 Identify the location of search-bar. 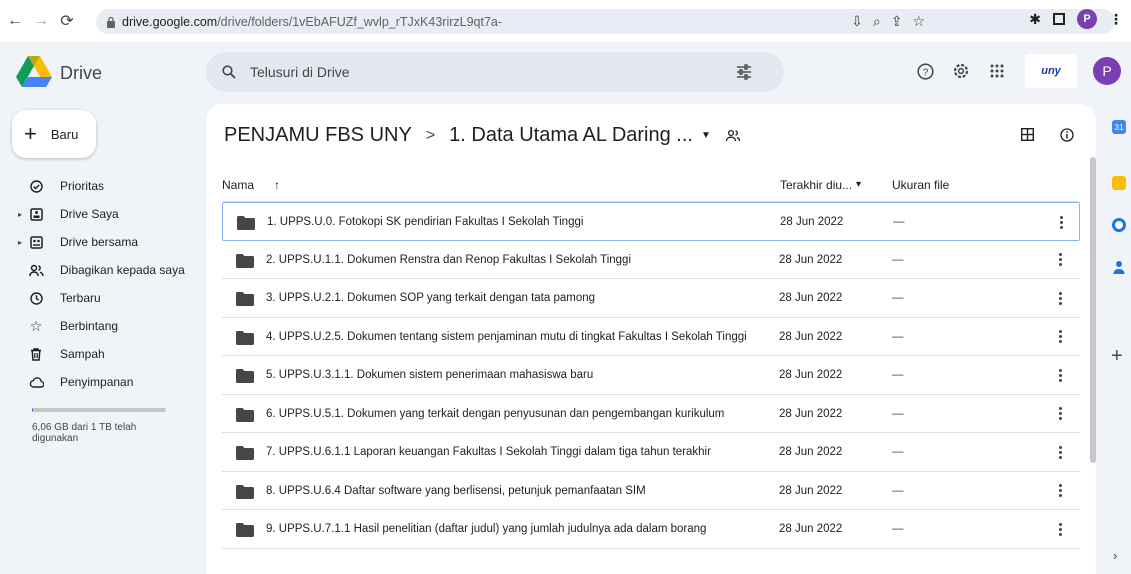
(495, 72).